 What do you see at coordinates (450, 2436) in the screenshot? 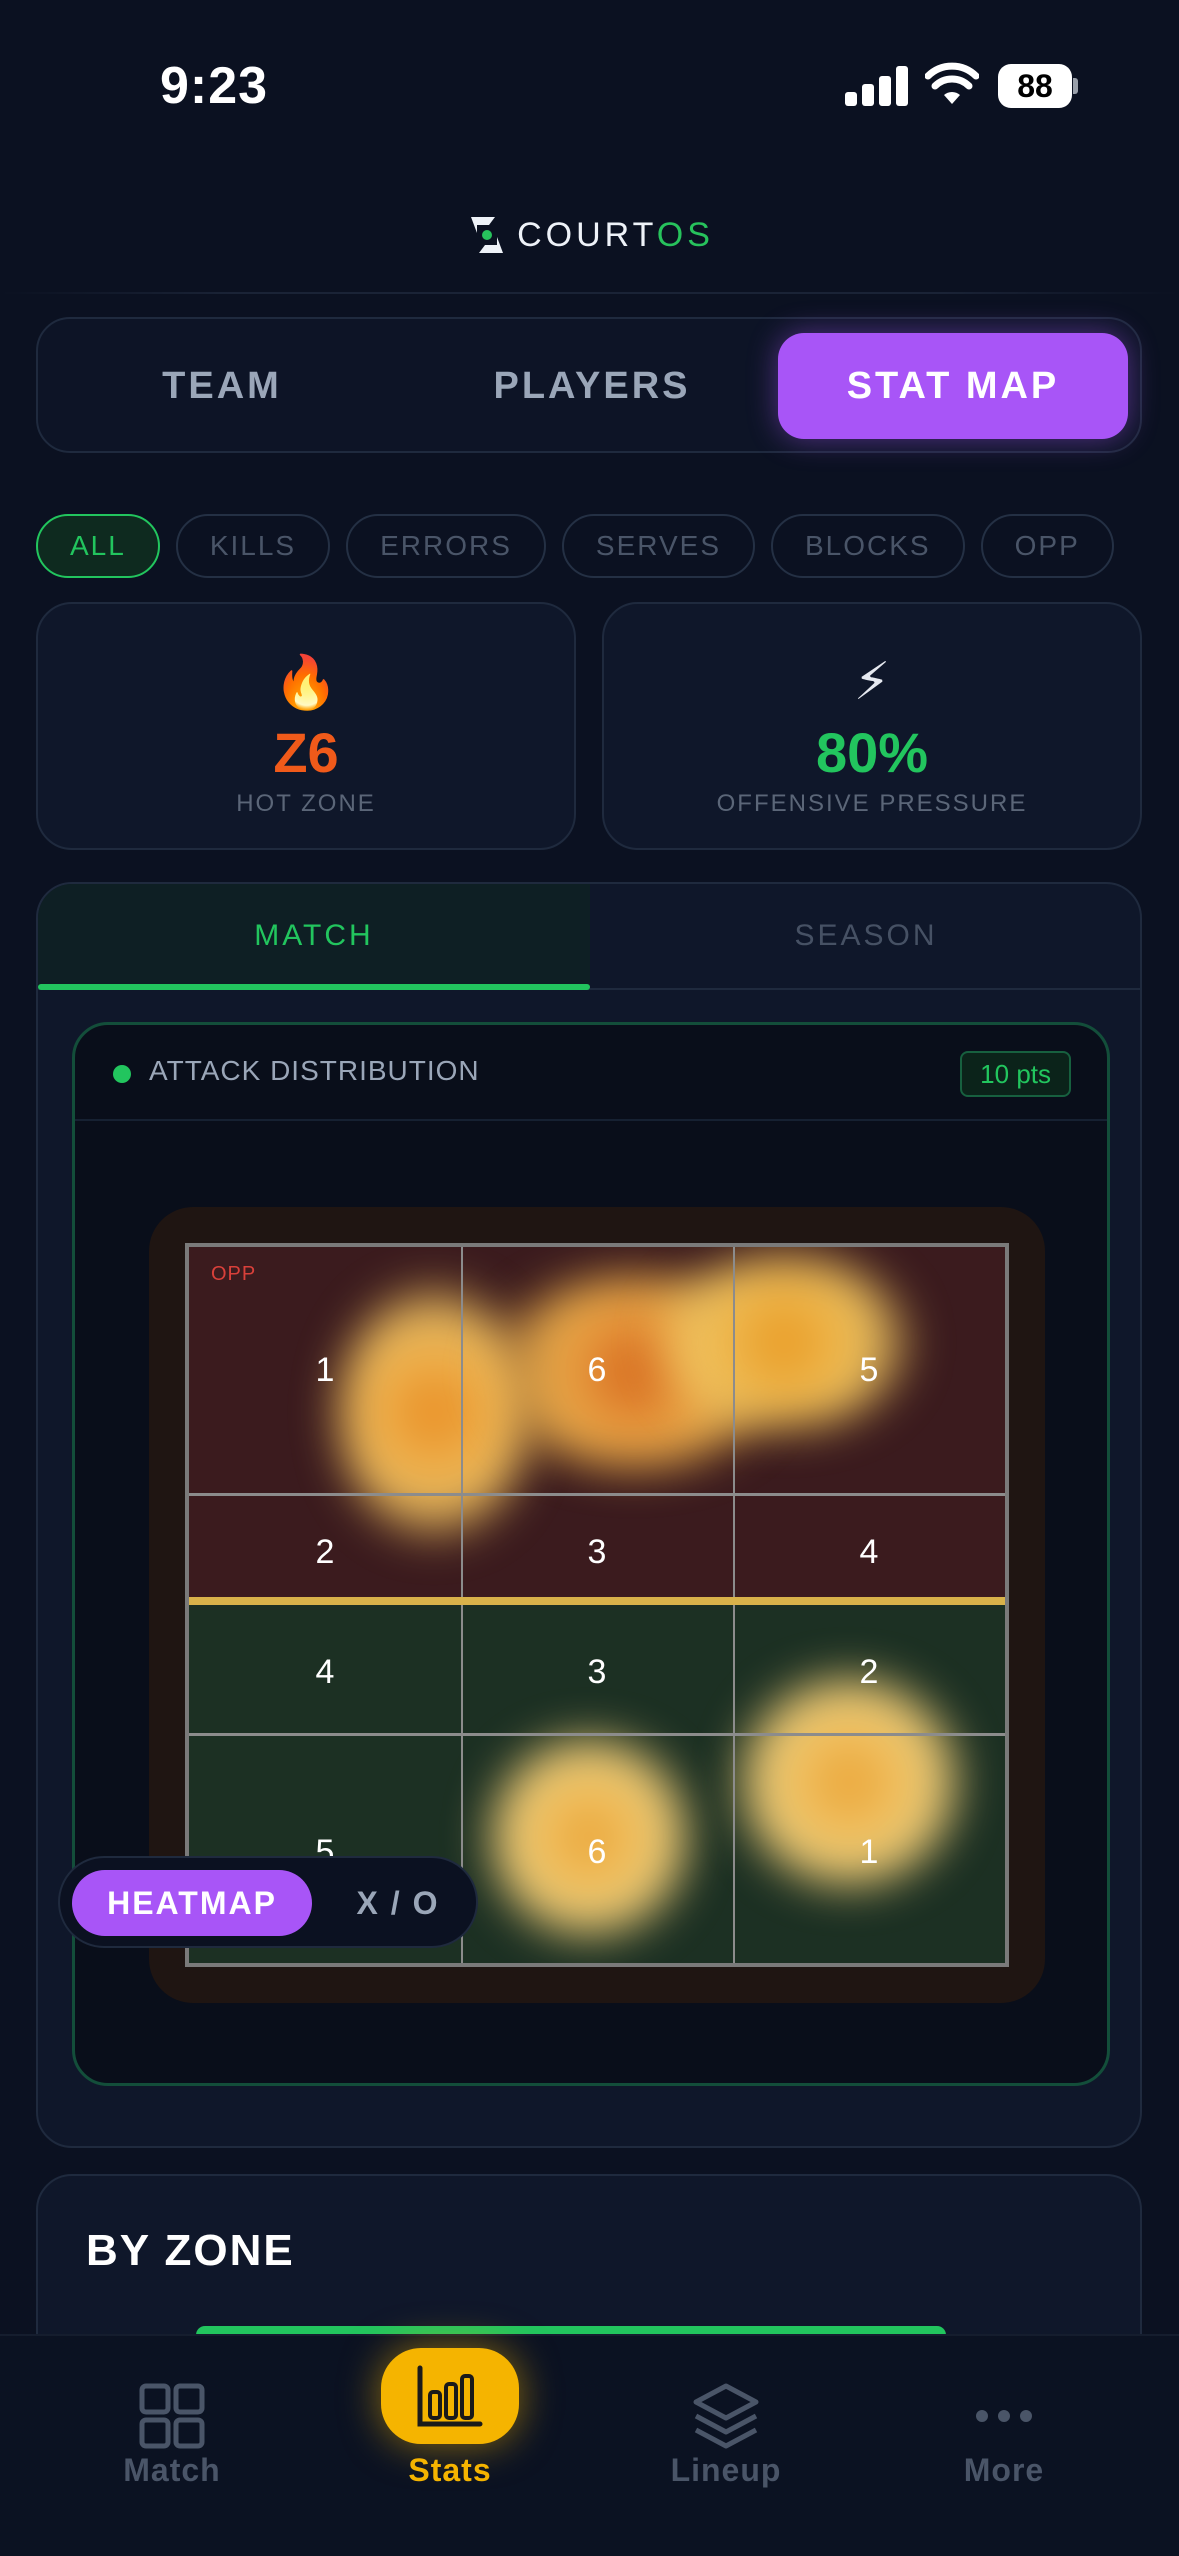
I see `nav-stats: Stats` at bounding box center [450, 2436].